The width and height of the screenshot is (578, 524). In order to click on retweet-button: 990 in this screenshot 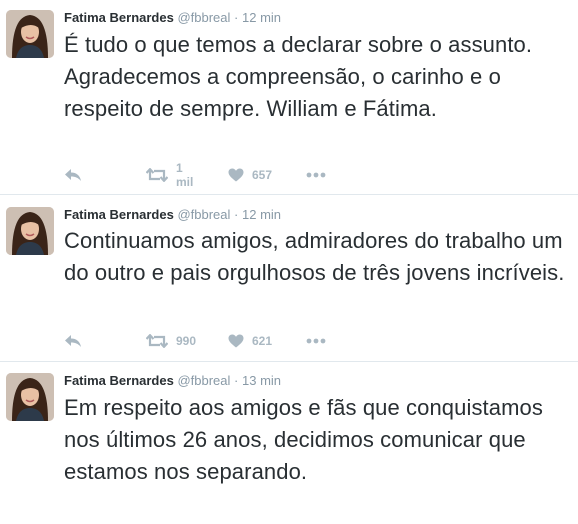, I will do `click(171, 341)`.